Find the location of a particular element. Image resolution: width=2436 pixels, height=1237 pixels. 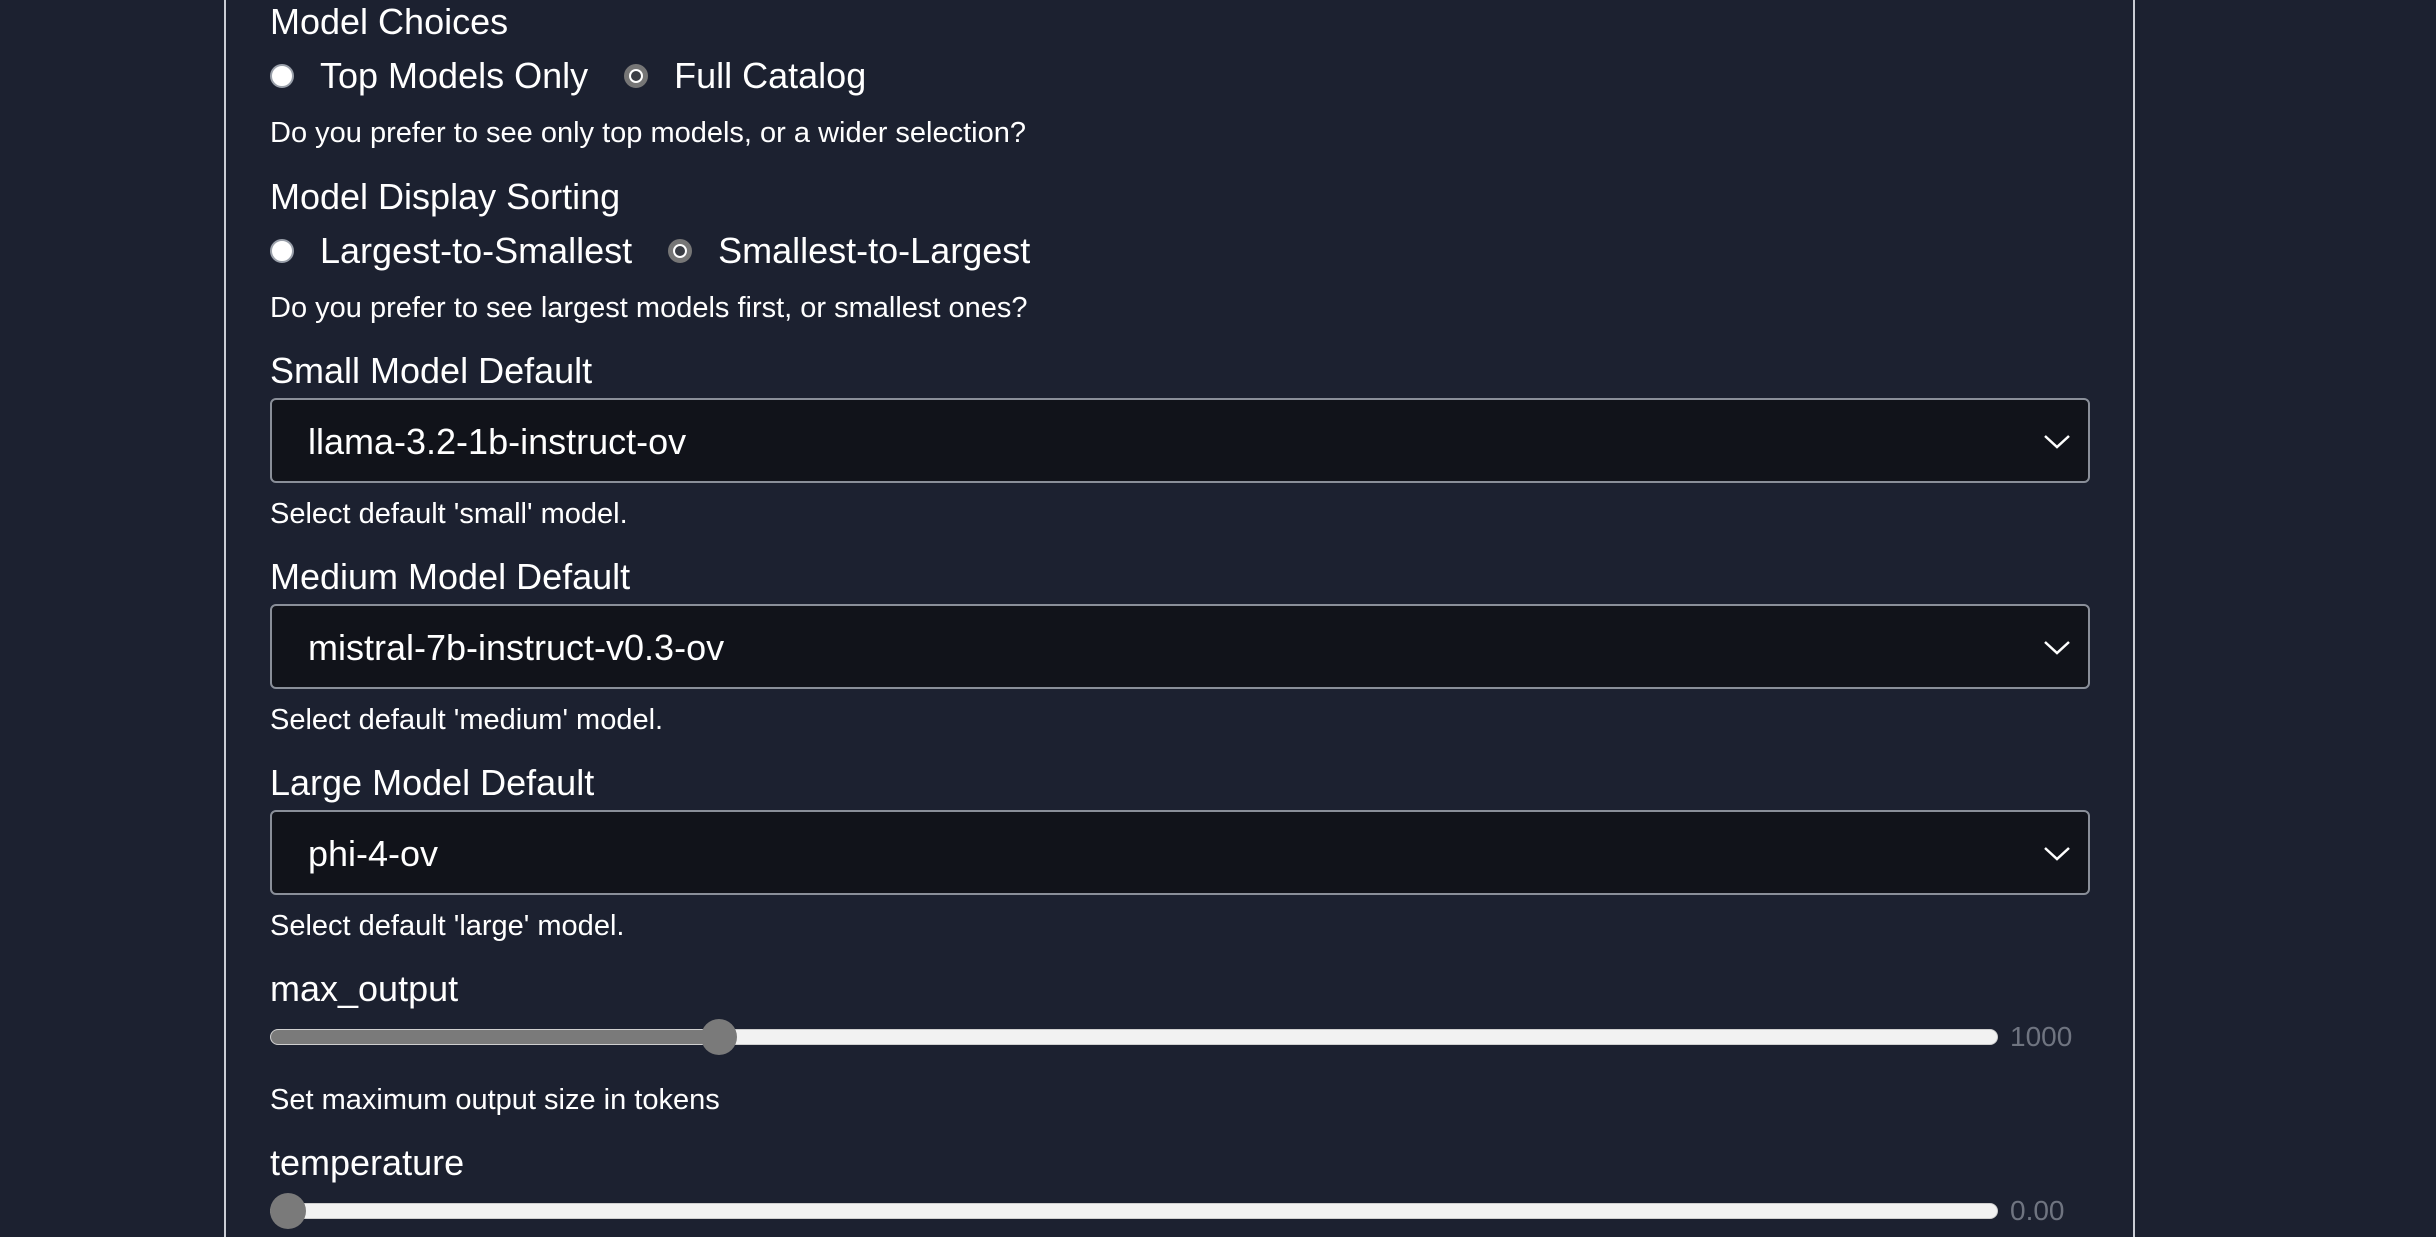

model-choices-radio-group: Top Models Only Full Catalog is located at coordinates (586, 76).